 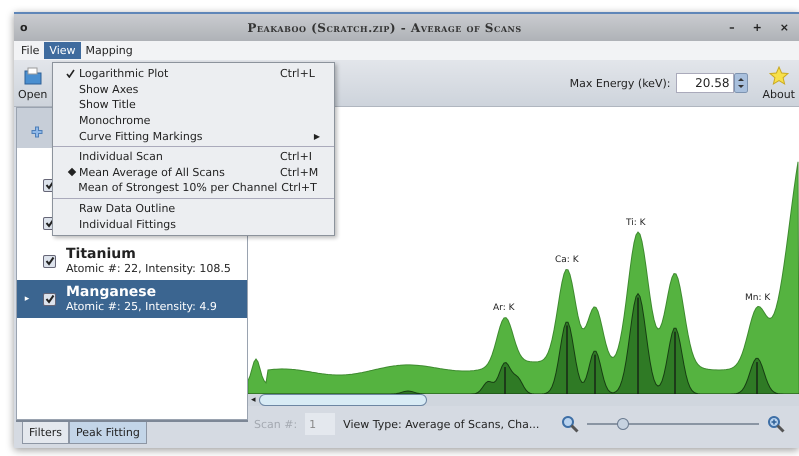 I want to click on menu-item-label: Show Title, so click(x=108, y=105).